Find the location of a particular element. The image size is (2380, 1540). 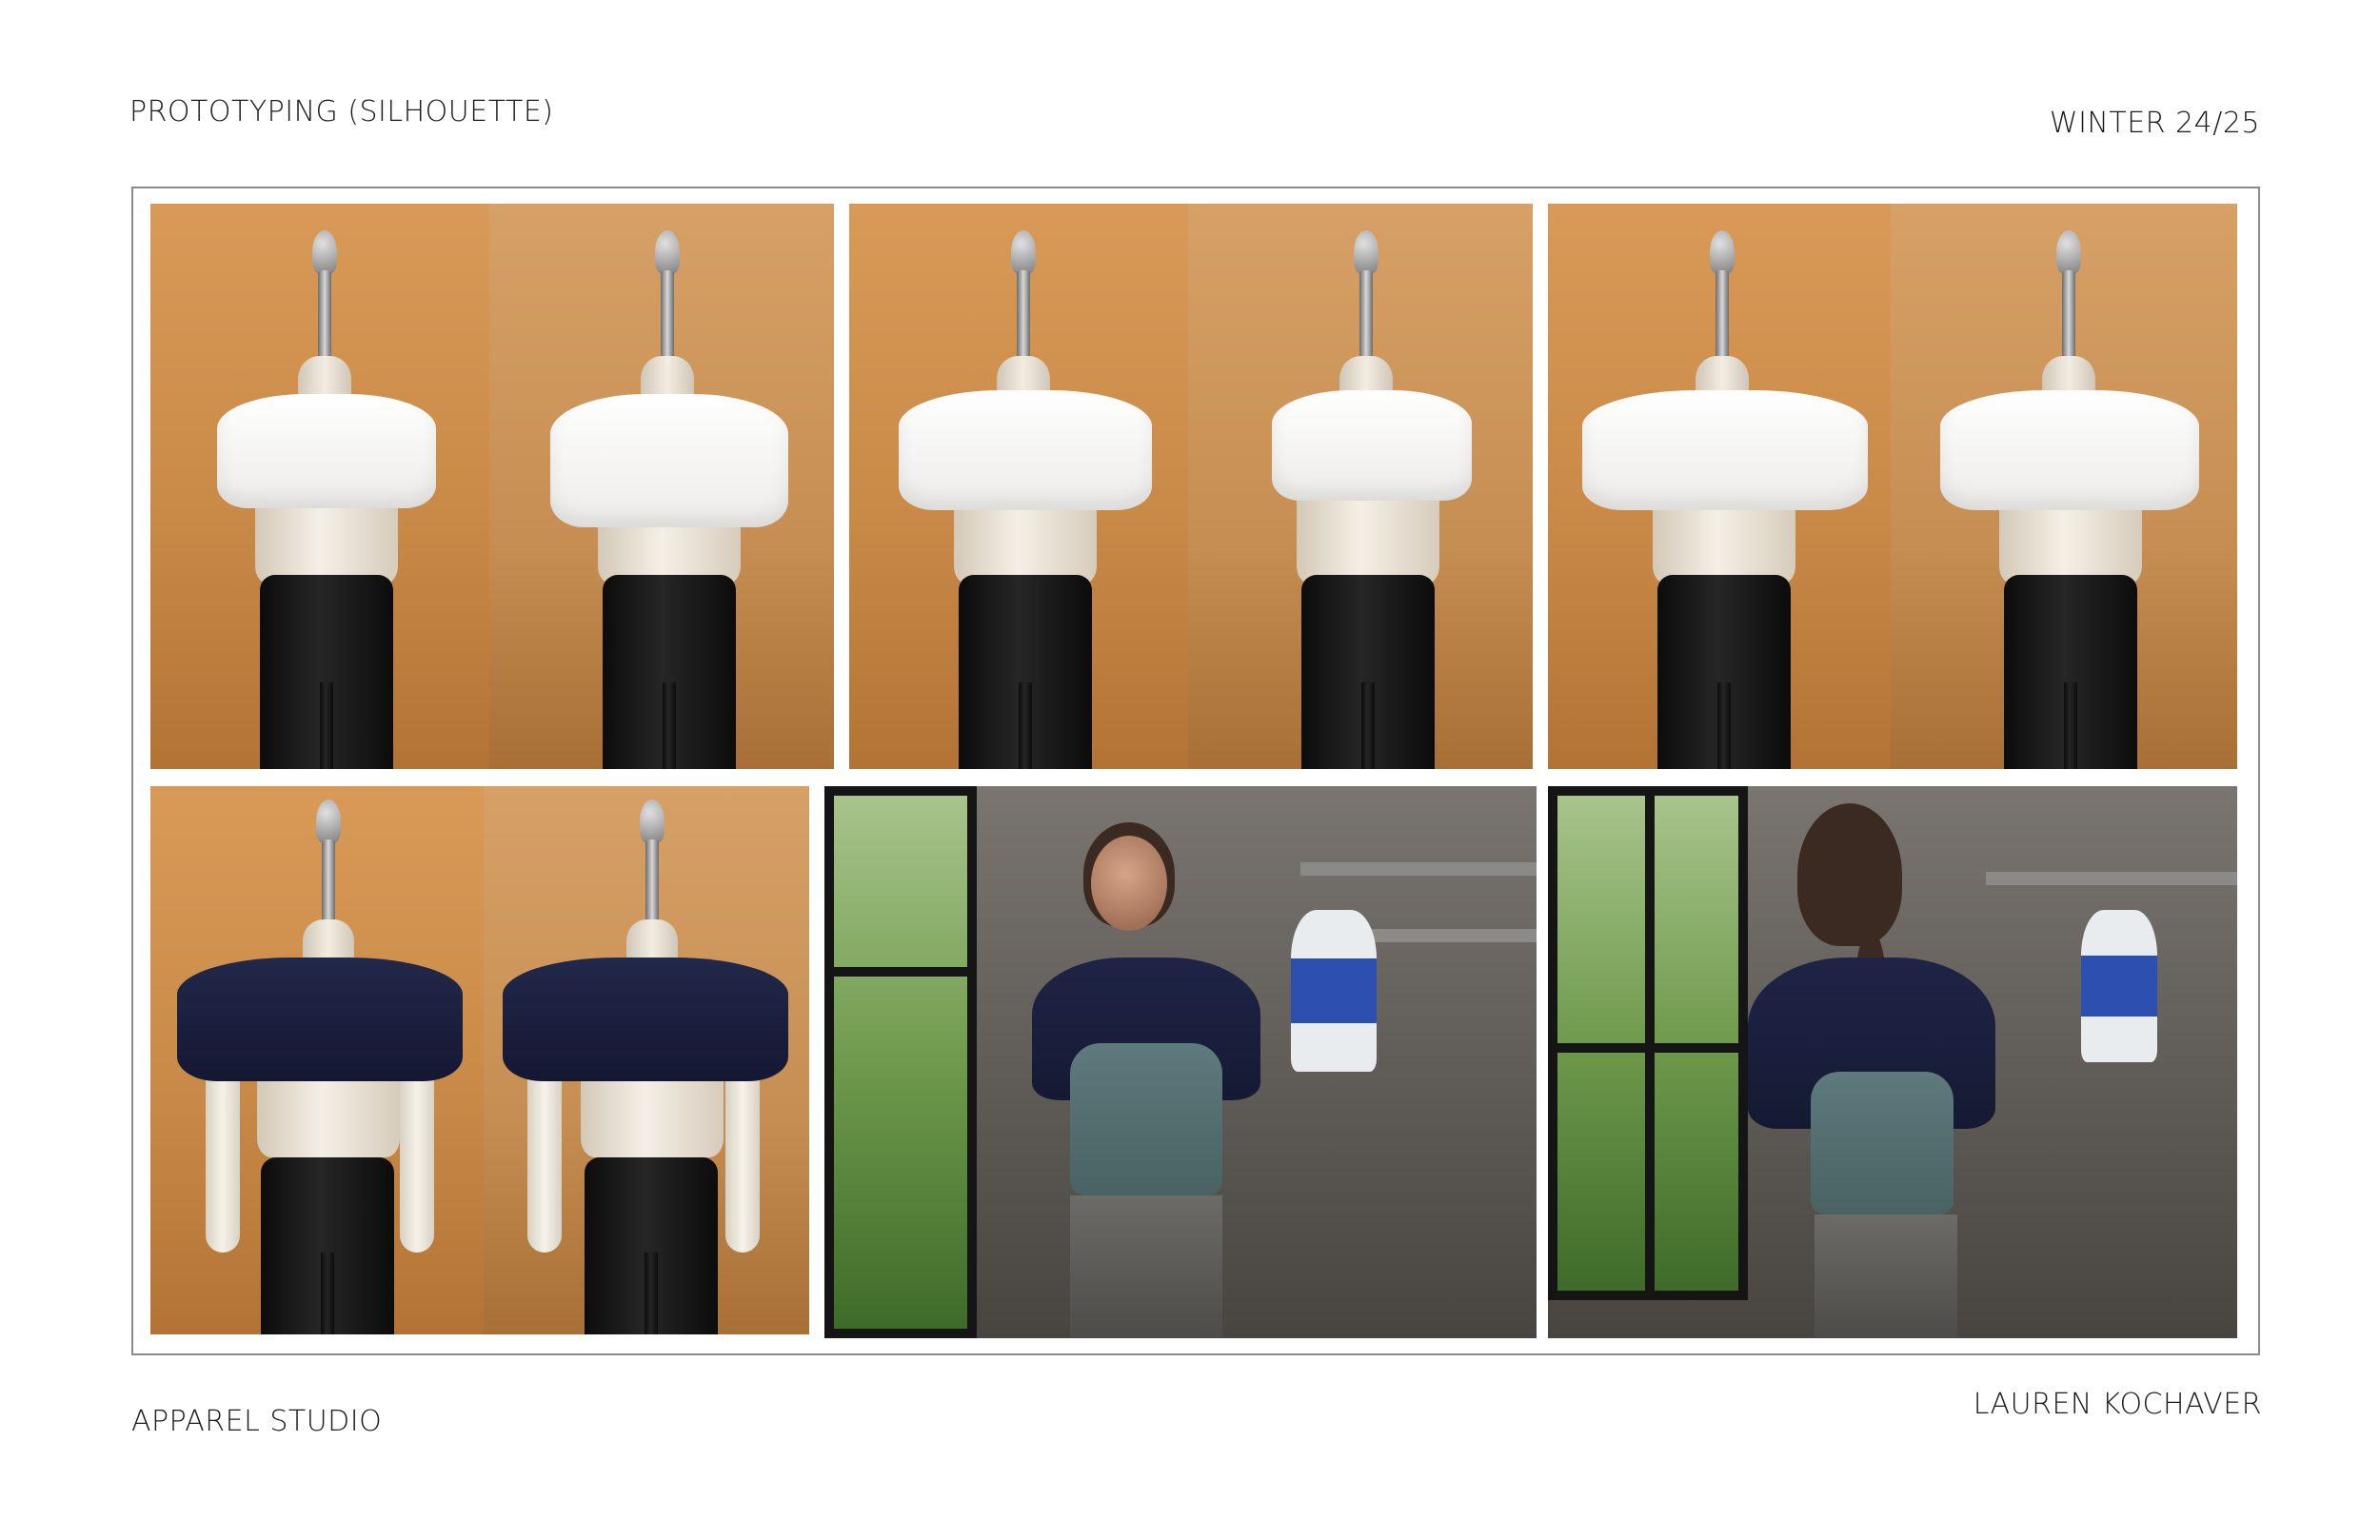

page-title: PROTOTYPING (SILHOUETTE) is located at coordinates (341, 111).